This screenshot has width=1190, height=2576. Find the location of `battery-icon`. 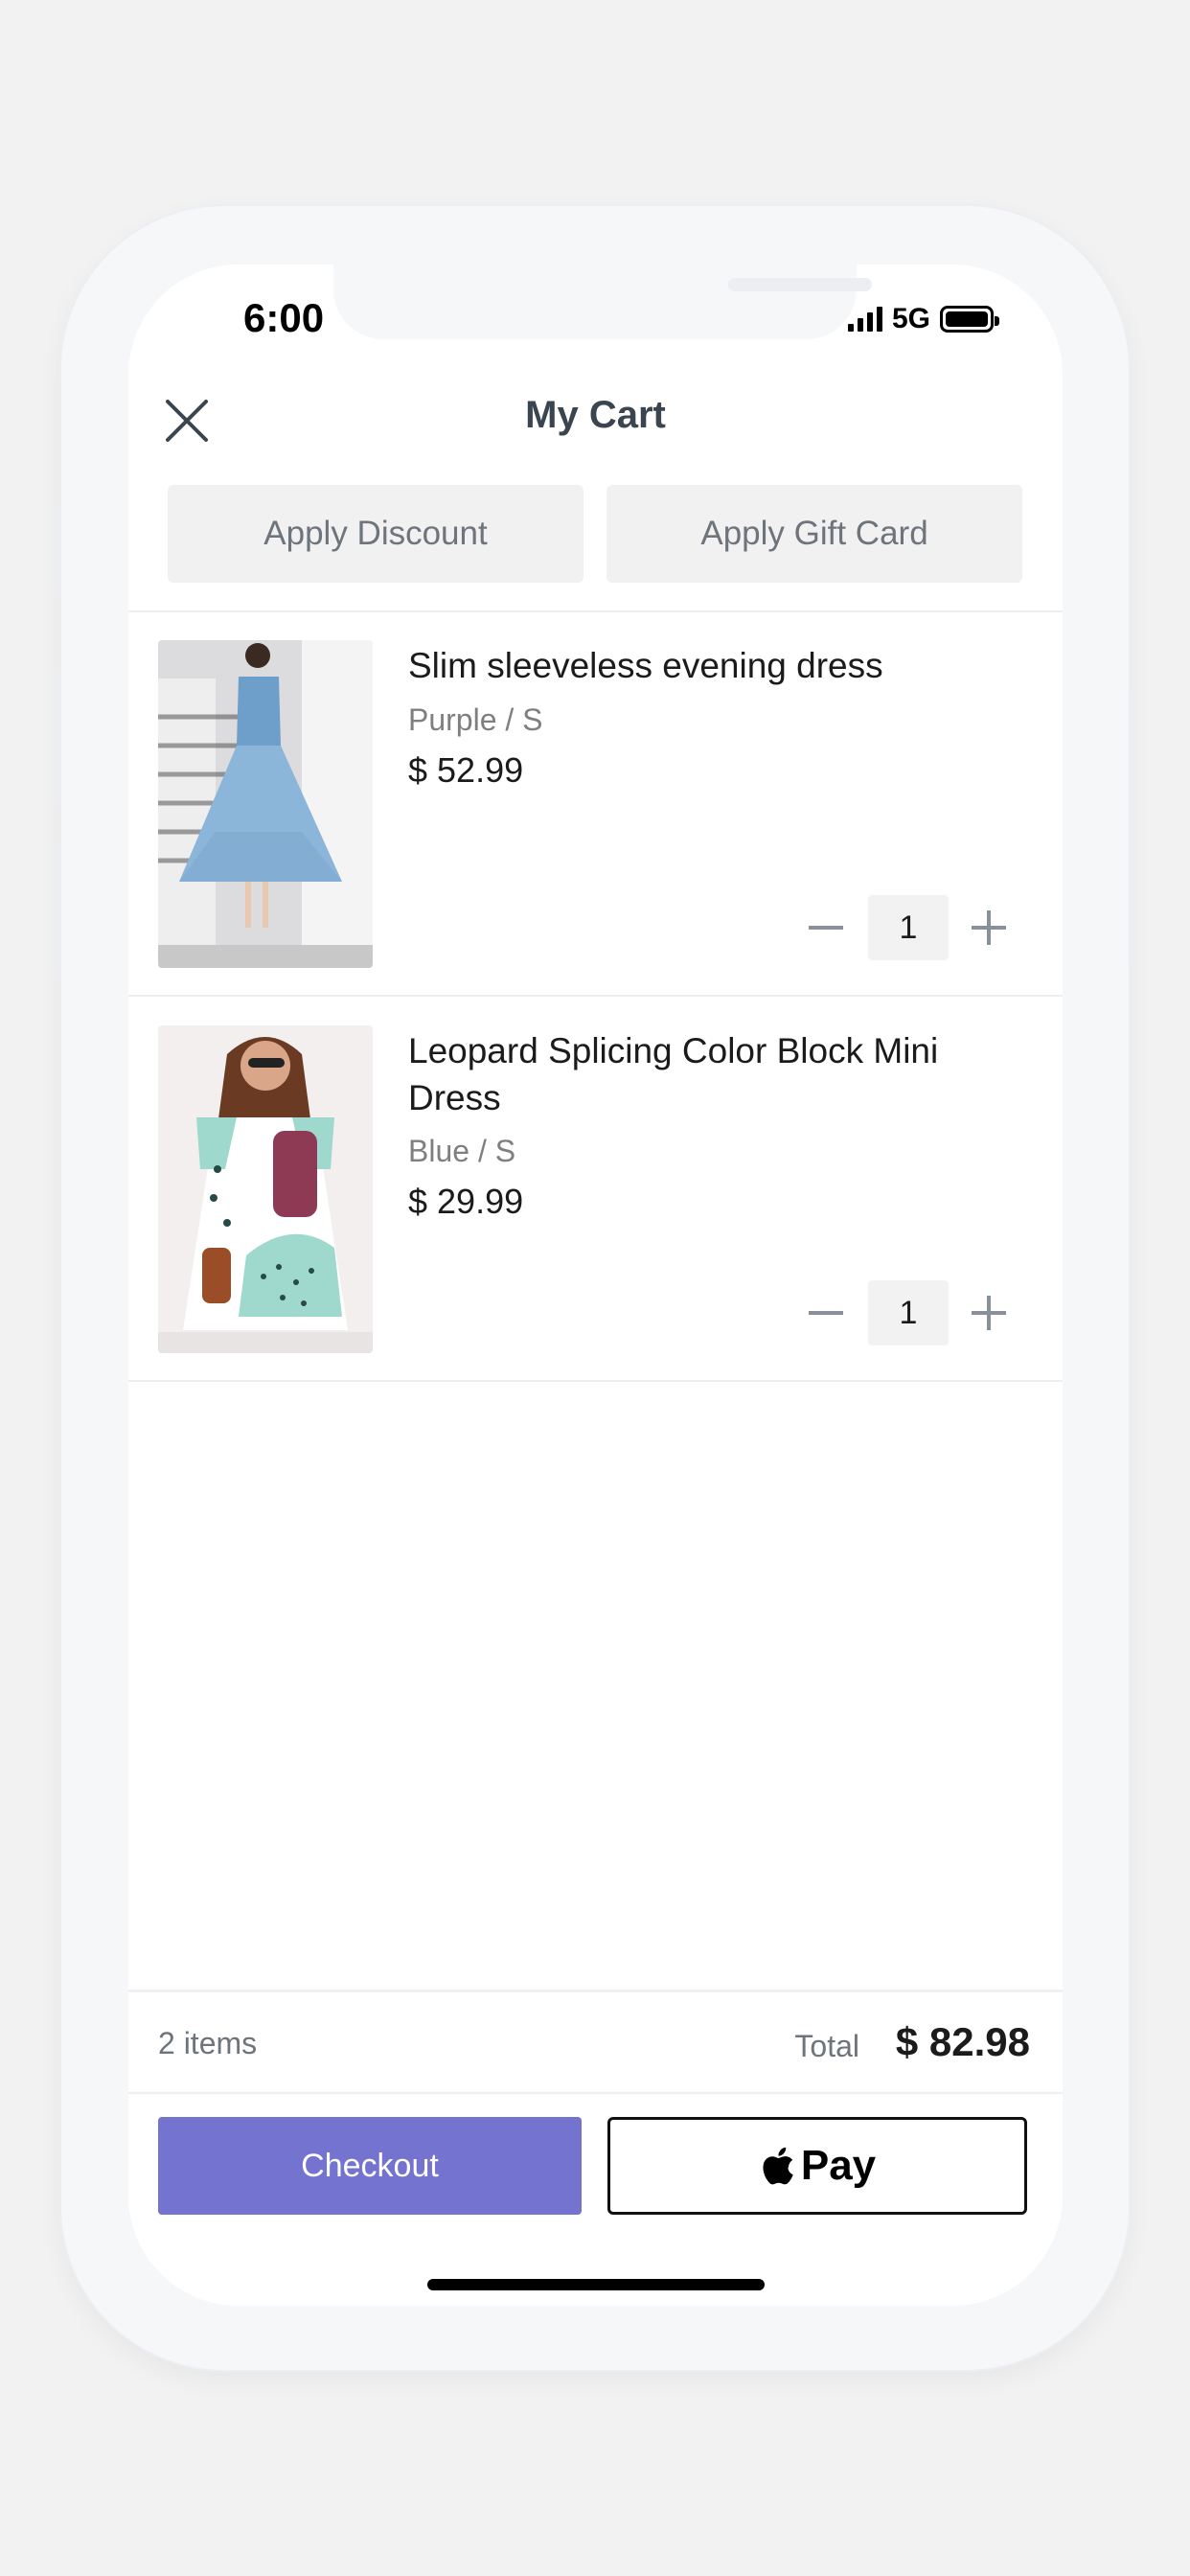

battery-icon is located at coordinates (969, 319).